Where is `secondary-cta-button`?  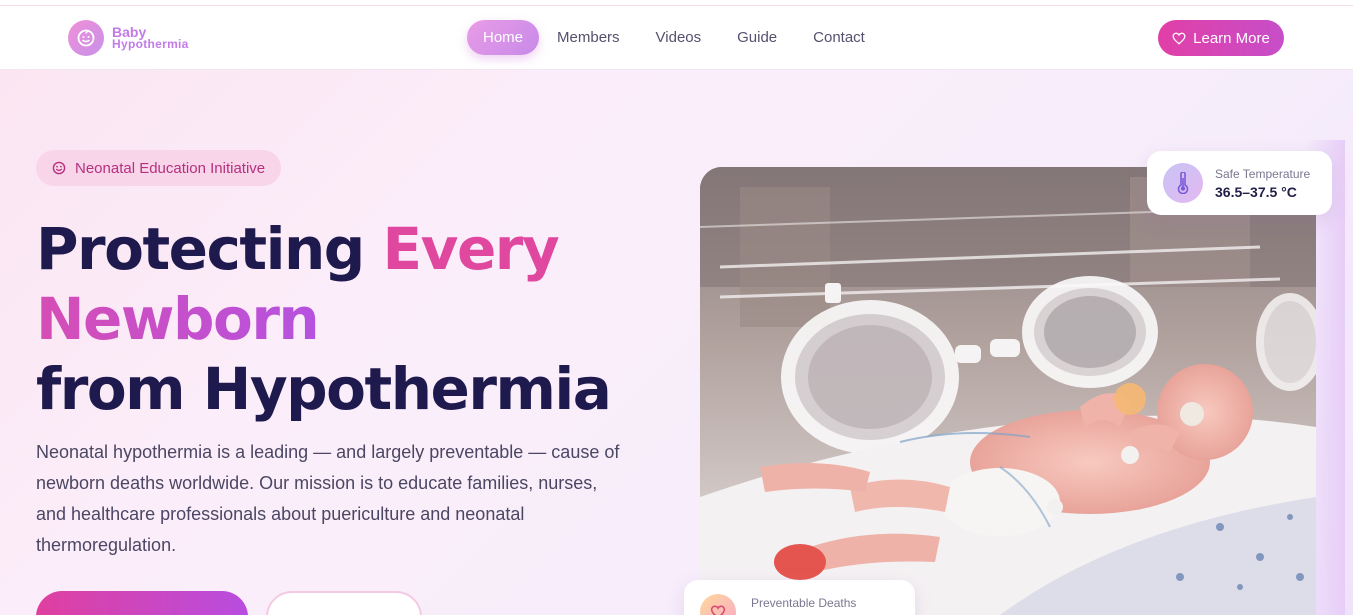 secondary-cta-button is located at coordinates (344, 603).